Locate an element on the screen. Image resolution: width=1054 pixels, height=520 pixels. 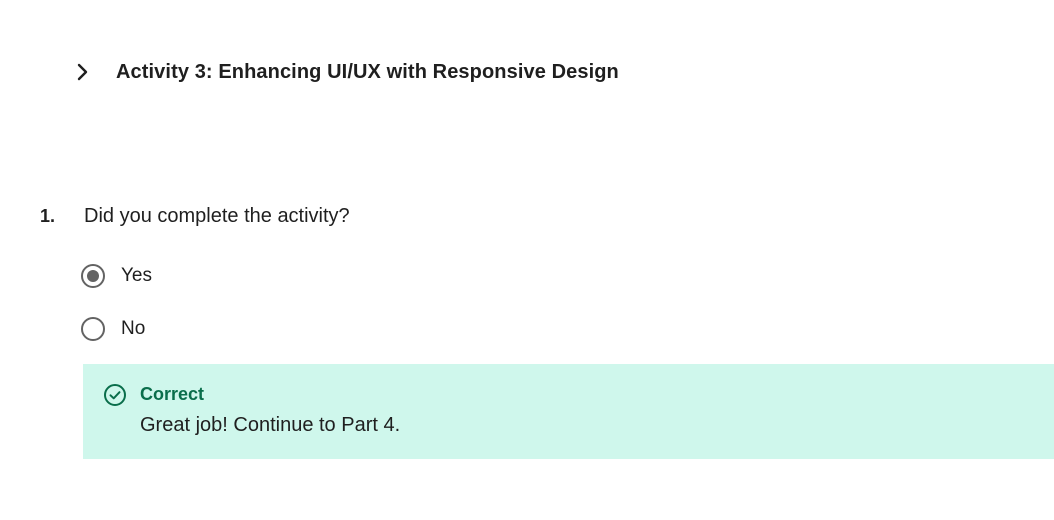
radio-no is located at coordinates (93, 329).